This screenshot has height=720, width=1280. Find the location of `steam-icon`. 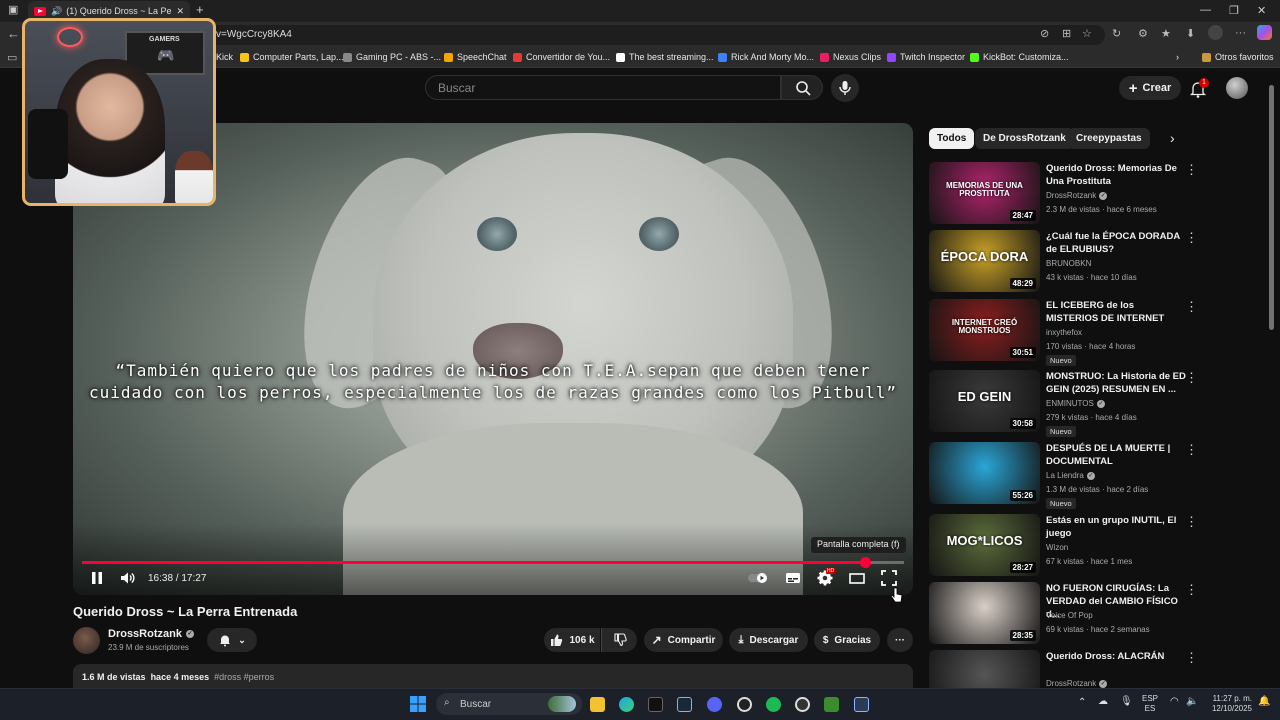

steam-icon is located at coordinates (684, 704).